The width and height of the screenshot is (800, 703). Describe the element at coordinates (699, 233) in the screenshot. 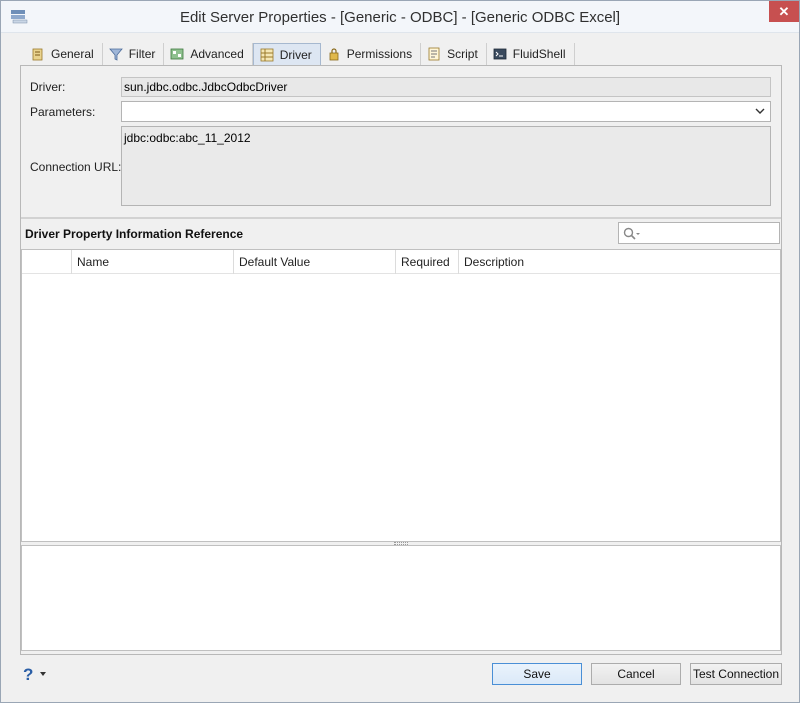

I see `search-input` at that location.